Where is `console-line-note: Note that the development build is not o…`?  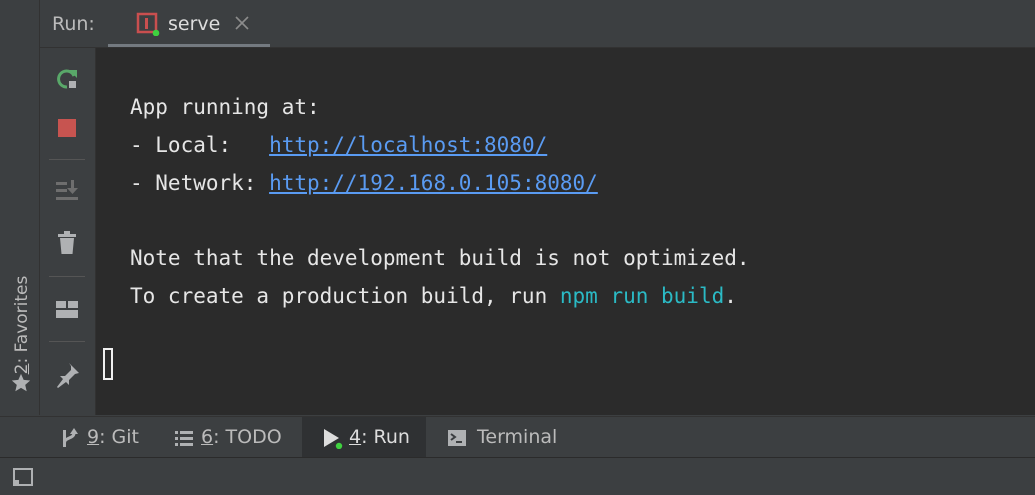
console-line-note: Note that the development build is not o… is located at coordinates (440, 258).